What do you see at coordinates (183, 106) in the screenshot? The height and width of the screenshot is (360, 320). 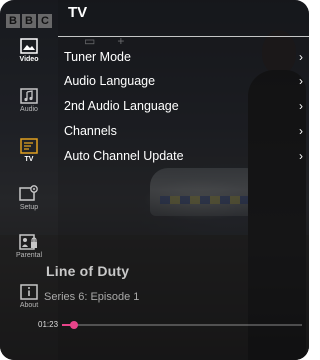 I see `menu-item-2nd-audio-language: 2nd Audio Language ›` at bounding box center [183, 106].